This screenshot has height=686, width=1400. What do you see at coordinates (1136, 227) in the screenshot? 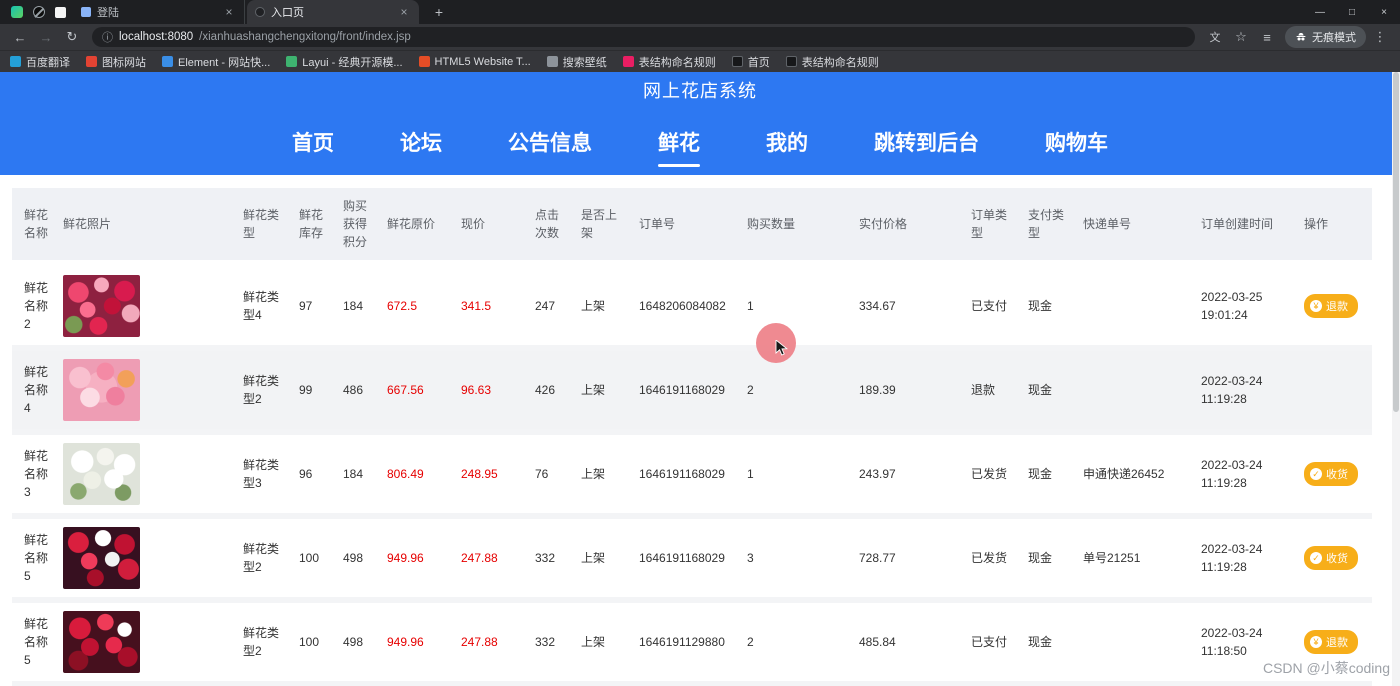
I see `column-header: 快递单号` at bounding box center [1136, 227].